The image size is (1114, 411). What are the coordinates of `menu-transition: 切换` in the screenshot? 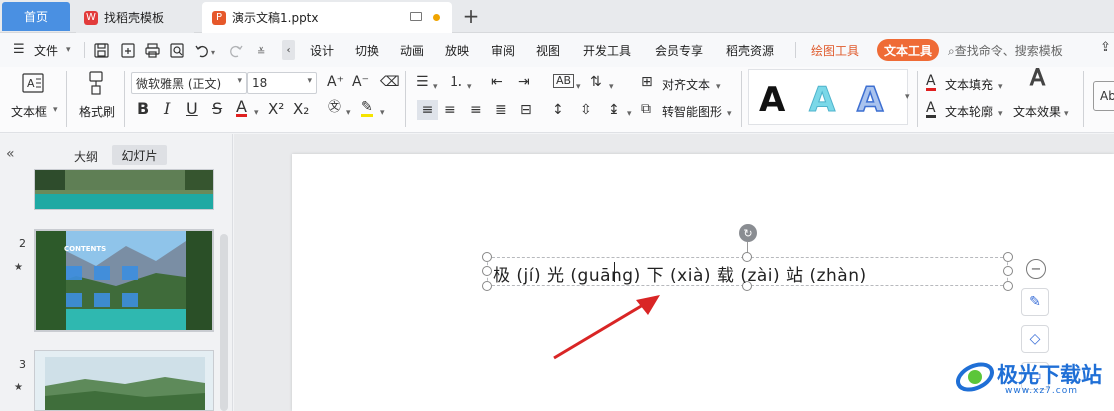 It's located at (367, 50).